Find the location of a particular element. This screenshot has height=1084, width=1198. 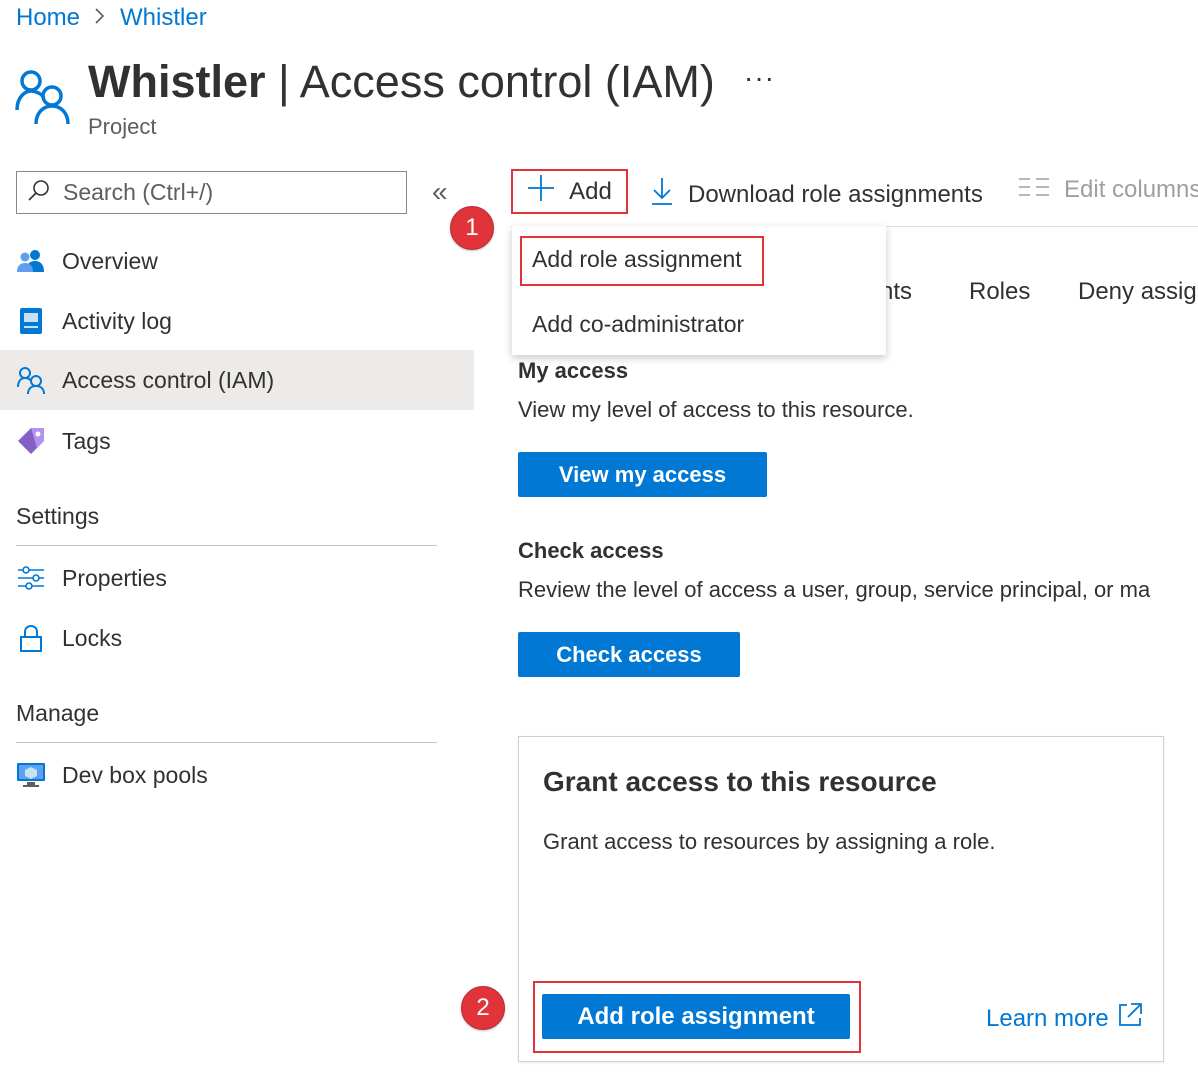

more-options-button: ··· is located at coordinates (759, 78).